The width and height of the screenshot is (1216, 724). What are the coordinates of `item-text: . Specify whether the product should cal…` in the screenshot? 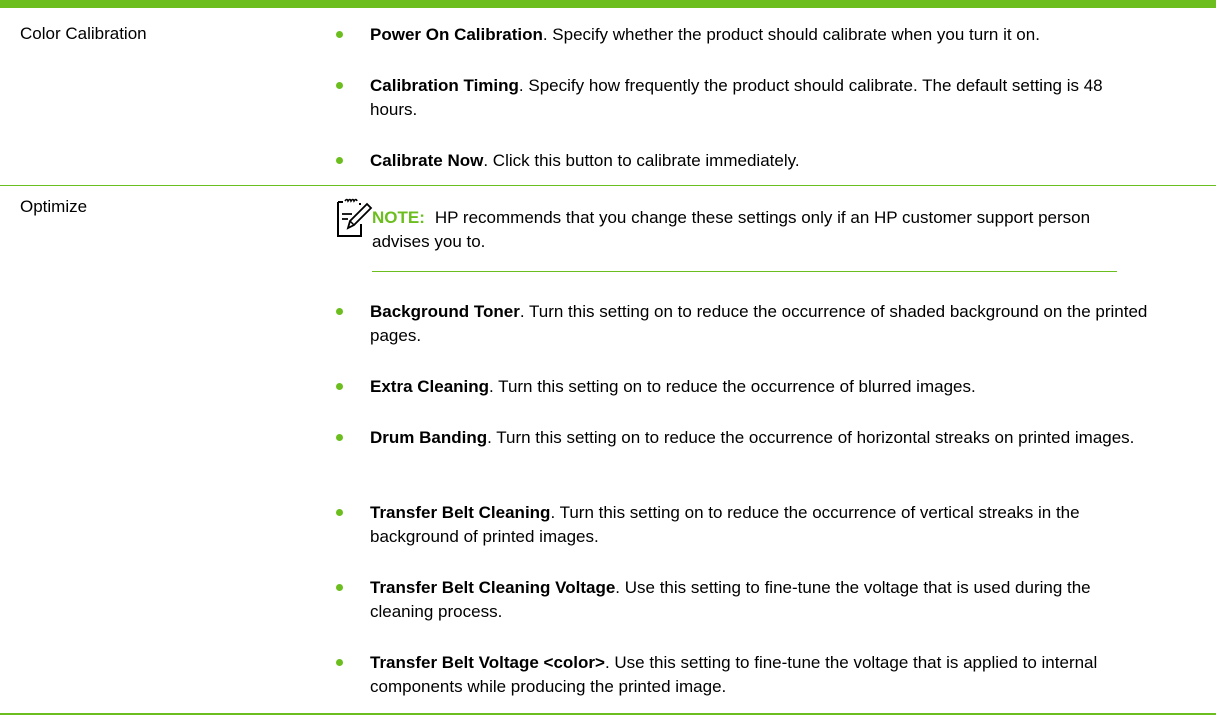 It's located at (791, 34).